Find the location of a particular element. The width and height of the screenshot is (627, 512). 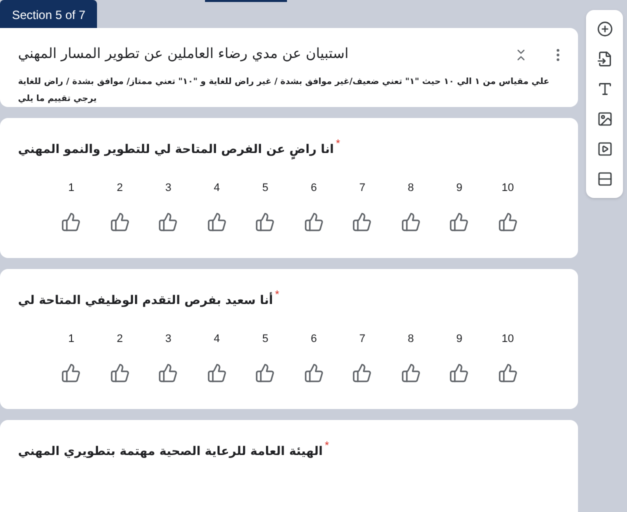

description-line: علي مقياس من ١ الي ١٠ حيث "١" تعني ضعيف/غير موافق بشدة / غير راض للغاية و "١٠" تعني ممتاز/ موافق بشدة / راض للغاية is located at coordinates (284, 82).